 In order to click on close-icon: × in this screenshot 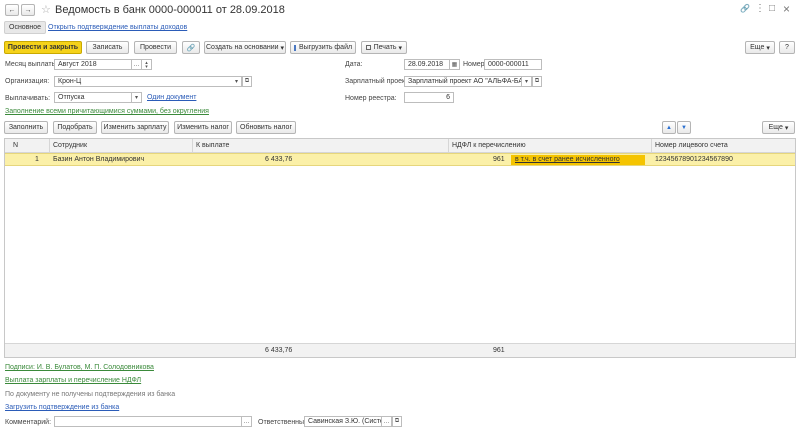, I will do `click(786, 9)`.